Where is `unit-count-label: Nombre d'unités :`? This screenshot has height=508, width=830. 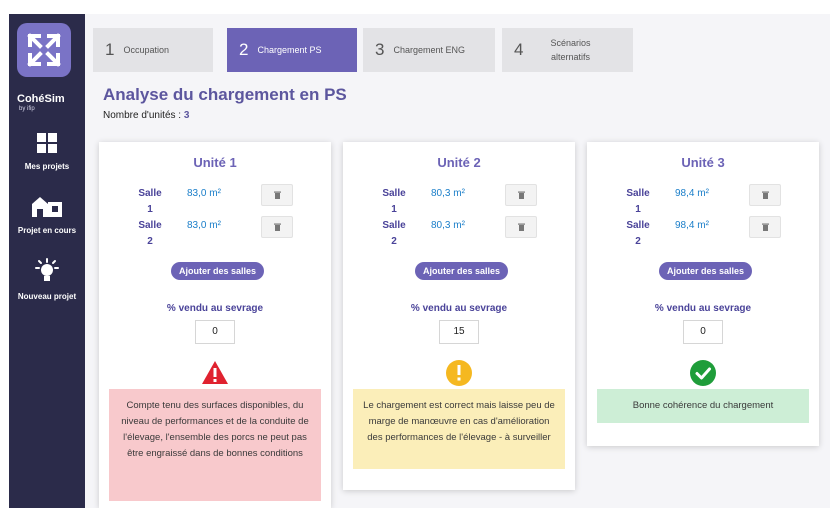
unit-count-label: Nombre d'unités : is located at coordinates (142, 115).